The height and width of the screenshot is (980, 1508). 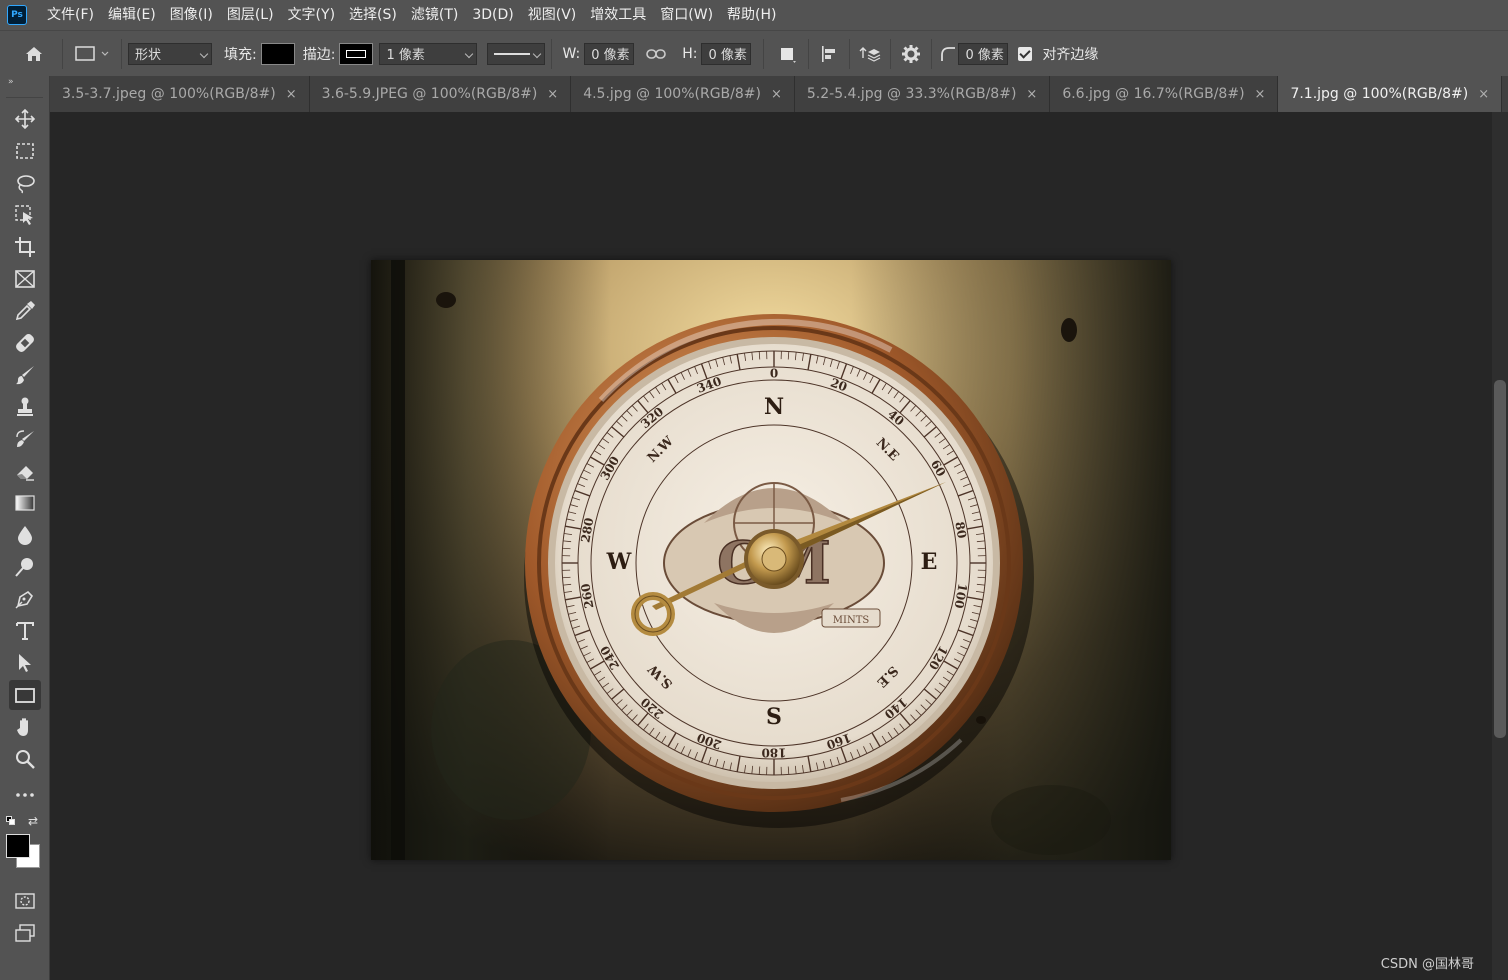 I want to click on bandage-icon, so click(x=25, y=343).